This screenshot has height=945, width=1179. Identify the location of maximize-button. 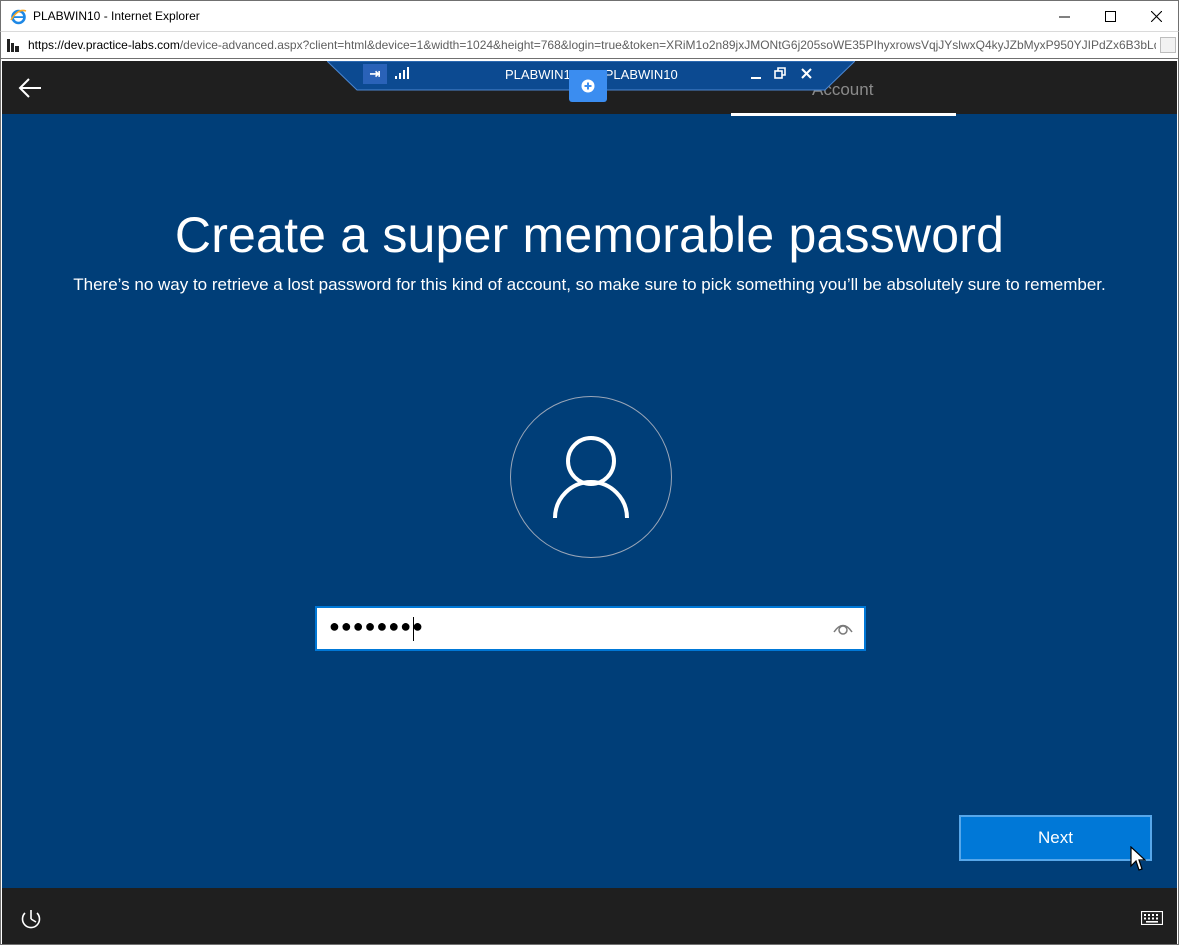
(1110, 16).